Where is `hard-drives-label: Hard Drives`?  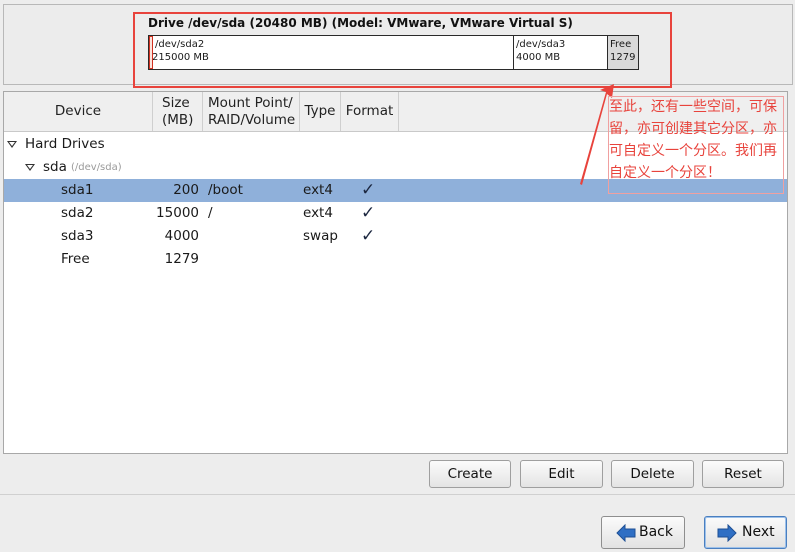
hard-drives-label: Hard Drives is located at coordinates (65, 144).